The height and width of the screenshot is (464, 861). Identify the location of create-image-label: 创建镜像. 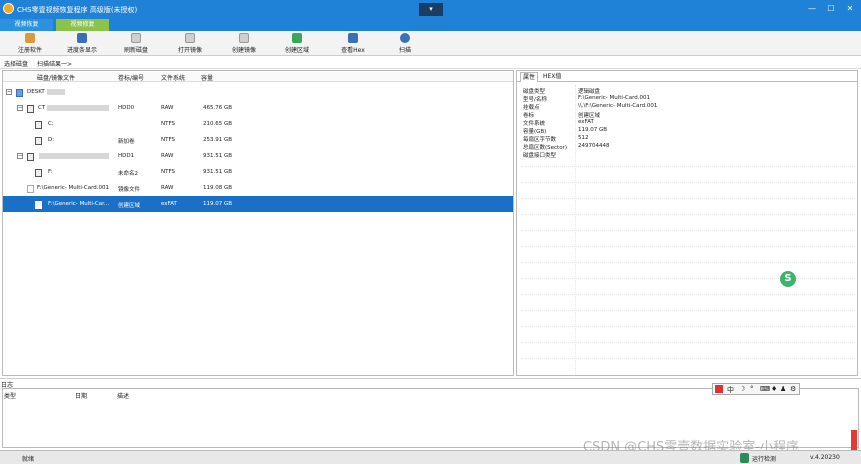
(243, 50).